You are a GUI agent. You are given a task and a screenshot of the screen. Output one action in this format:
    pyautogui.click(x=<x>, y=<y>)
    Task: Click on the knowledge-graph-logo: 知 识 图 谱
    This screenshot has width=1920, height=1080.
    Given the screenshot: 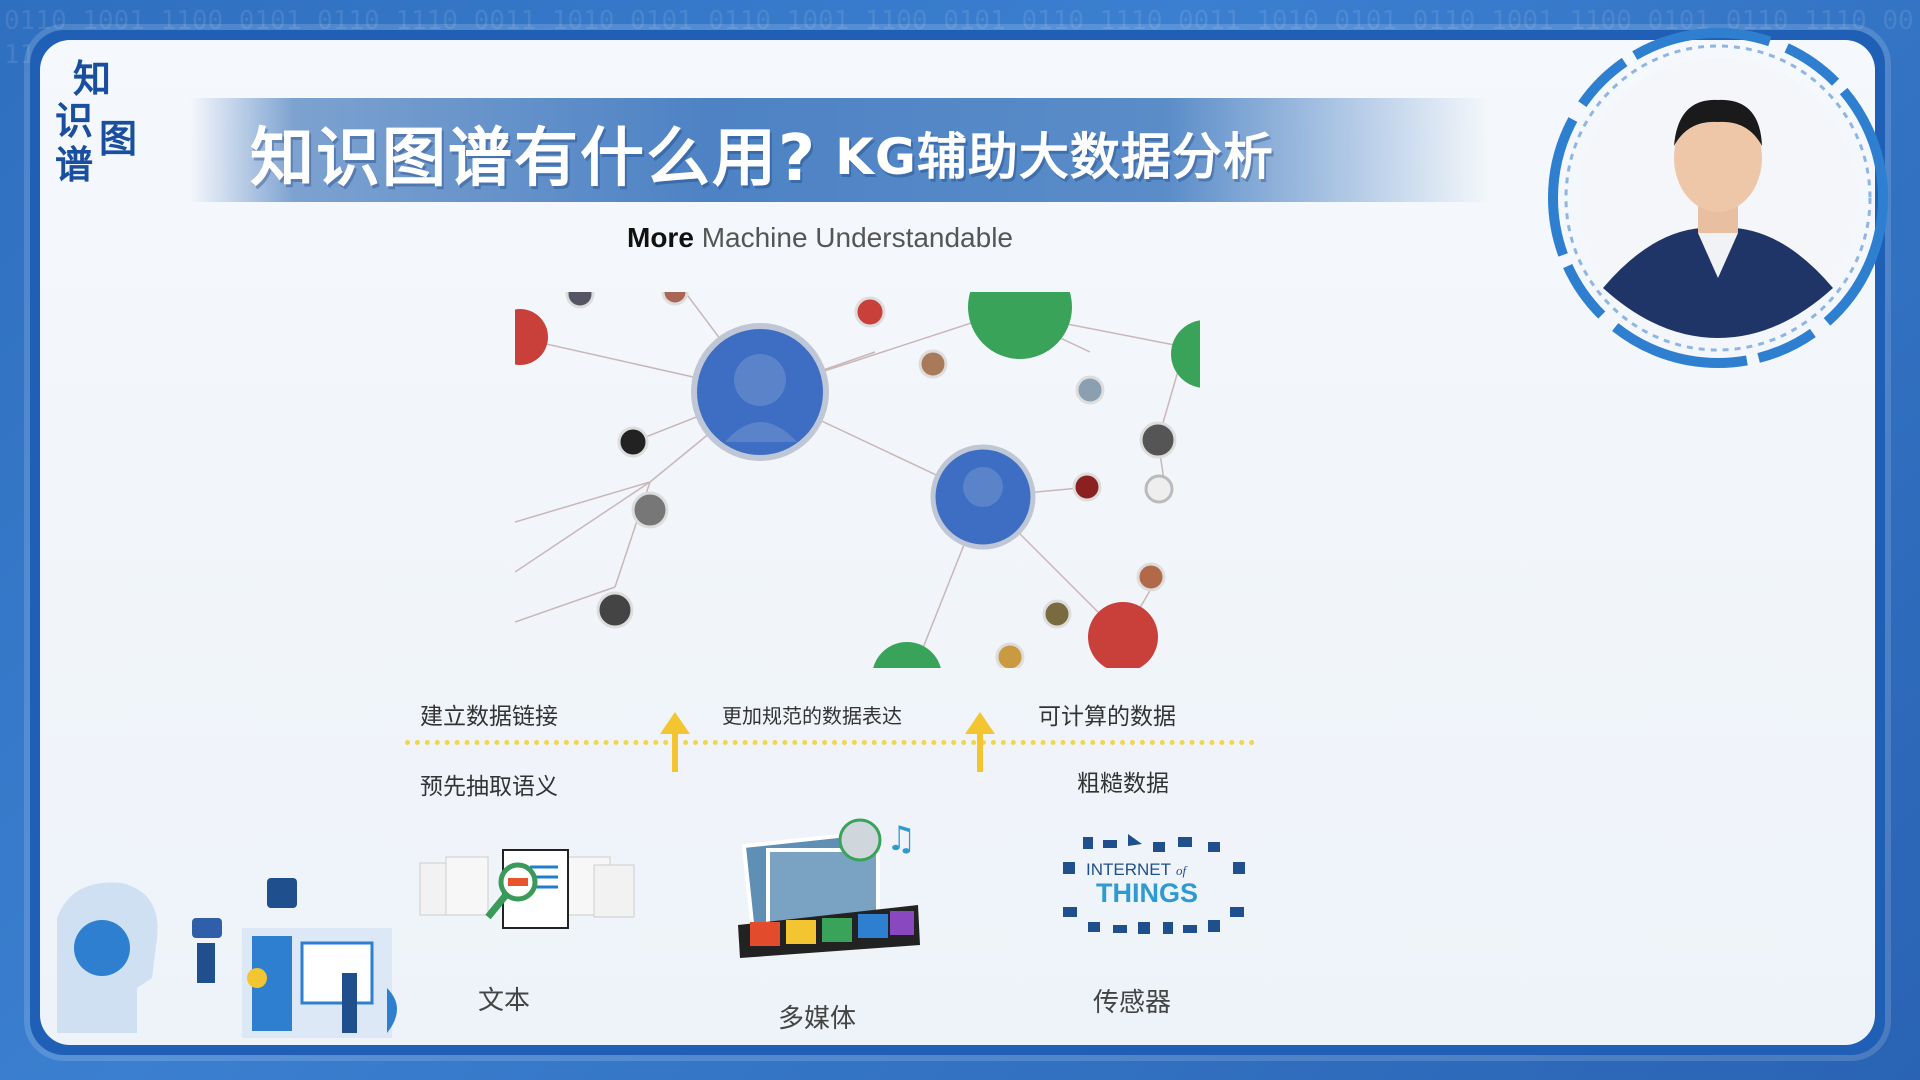 What is the action you would take?
    pyautogui.click(x=110, y=117)
    